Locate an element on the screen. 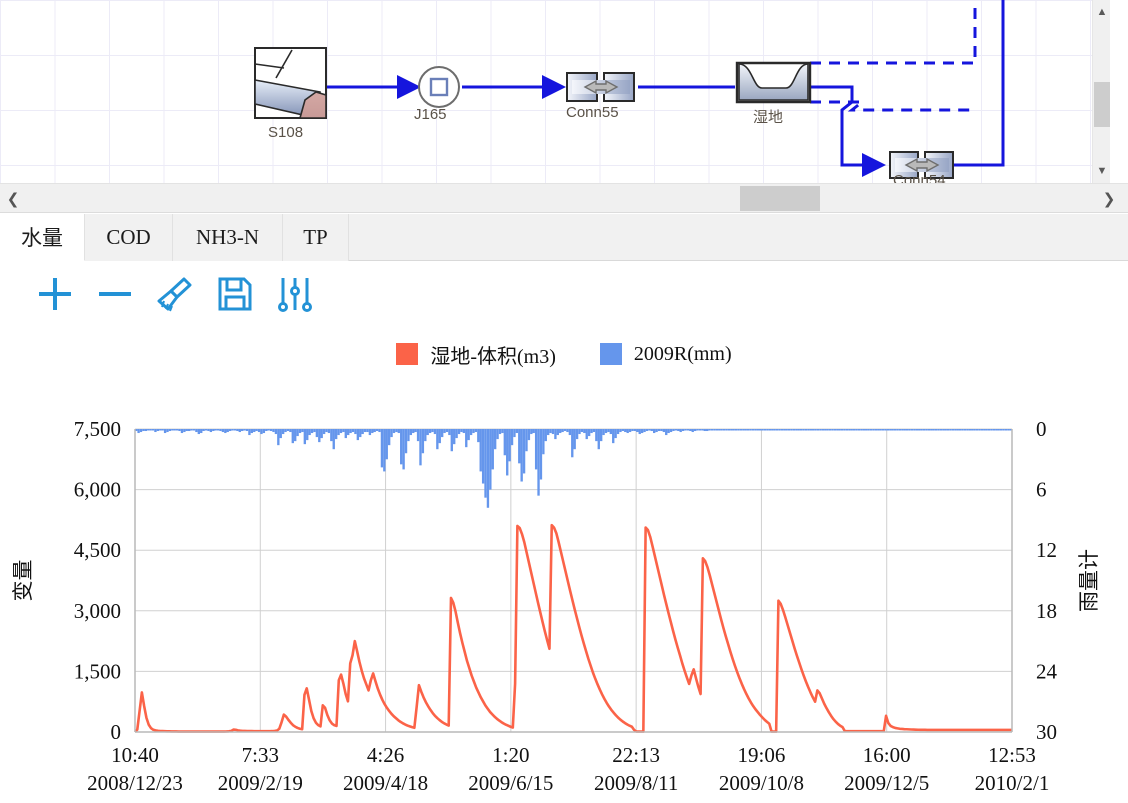  y2-tick-label: 12 is located at coordinates (1046, 550).